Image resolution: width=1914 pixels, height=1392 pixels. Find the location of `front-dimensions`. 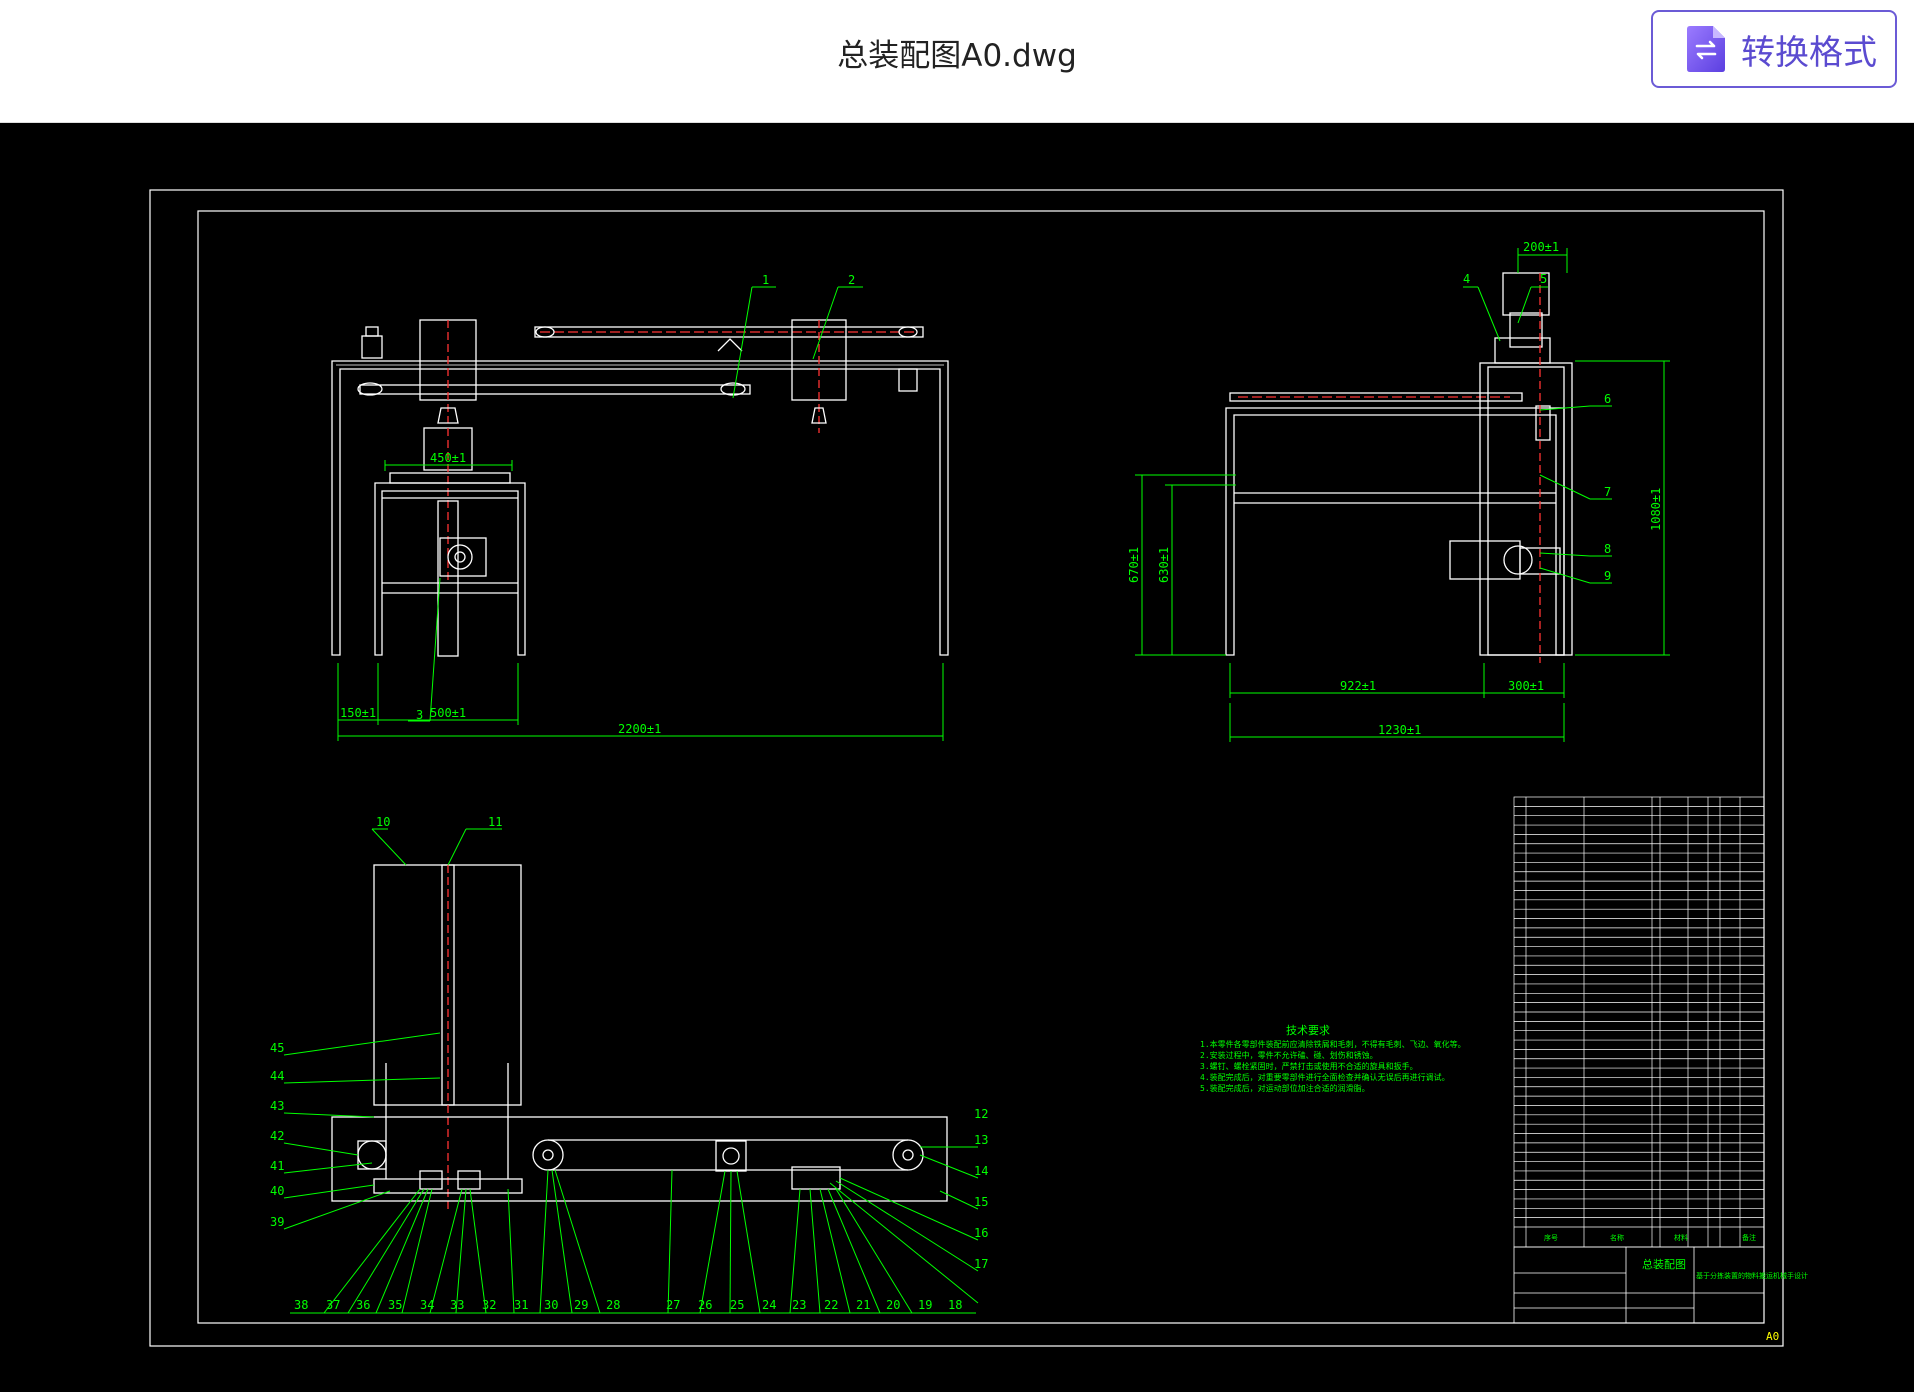

front-dimensions is located at coordinates (640, 513).